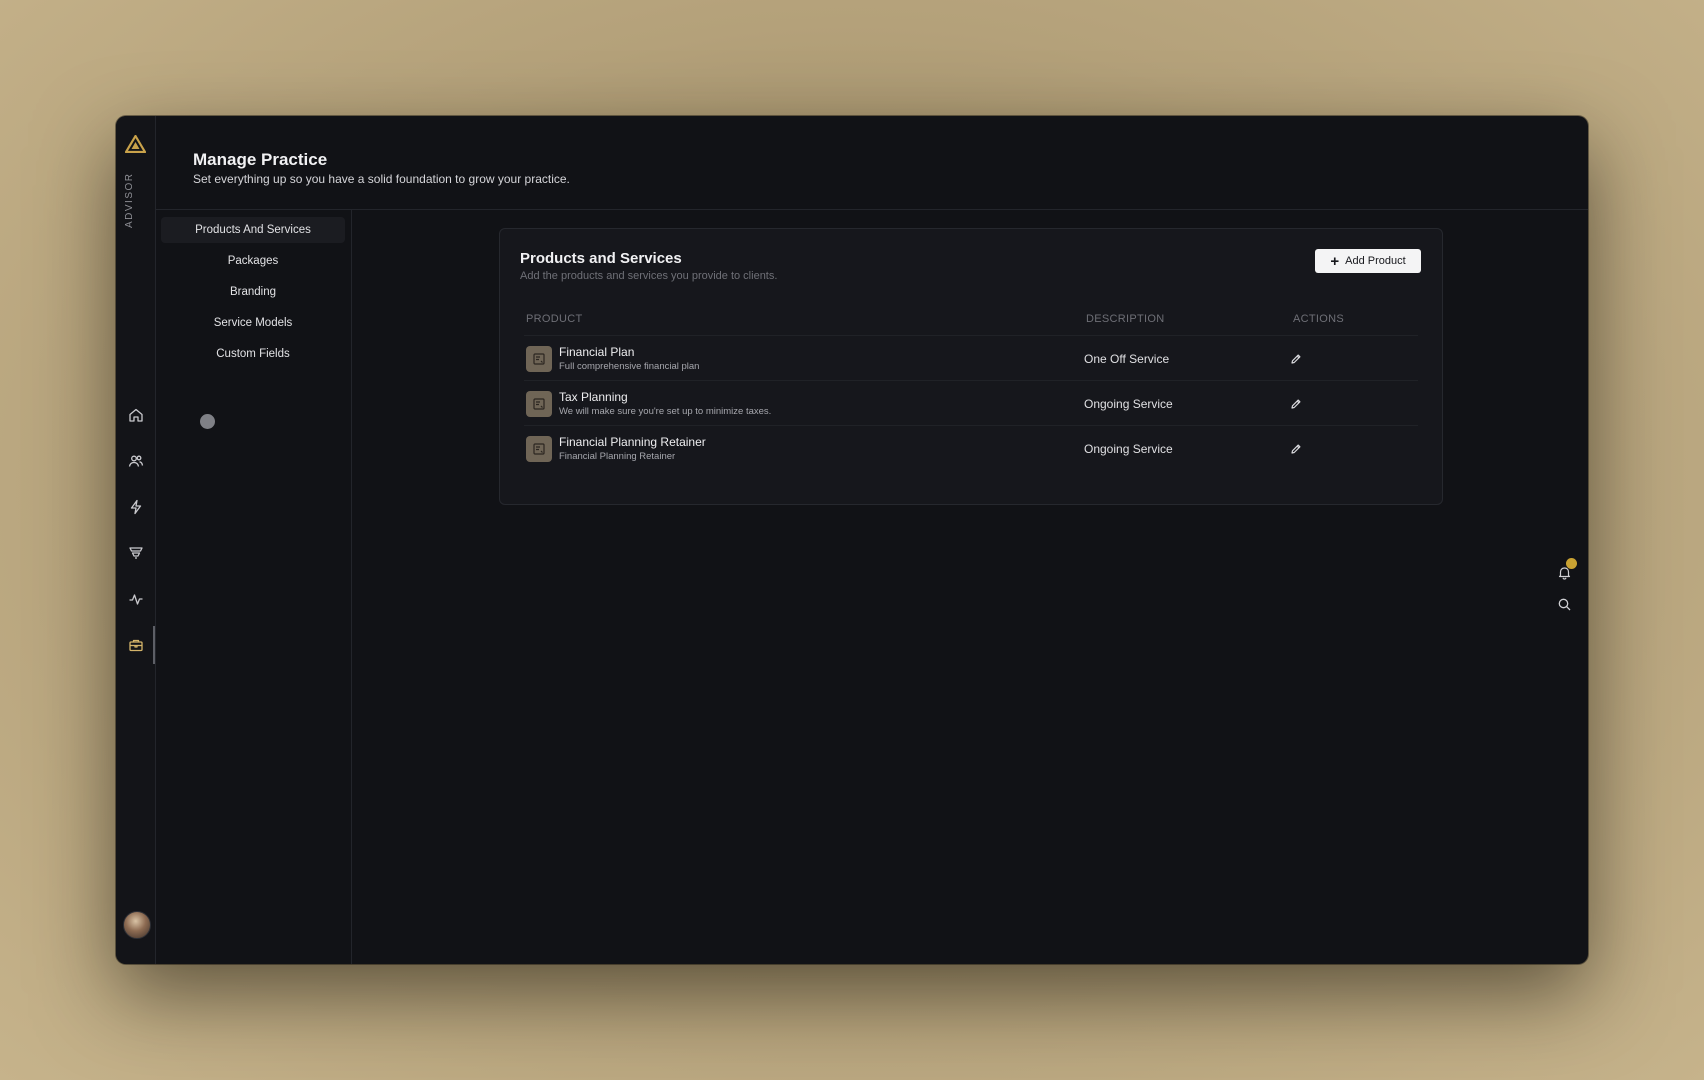 The image size is (1704, 1080). Describe the element at coordinates (135, 414) in the screenshot. I see `home-icon` at that location.